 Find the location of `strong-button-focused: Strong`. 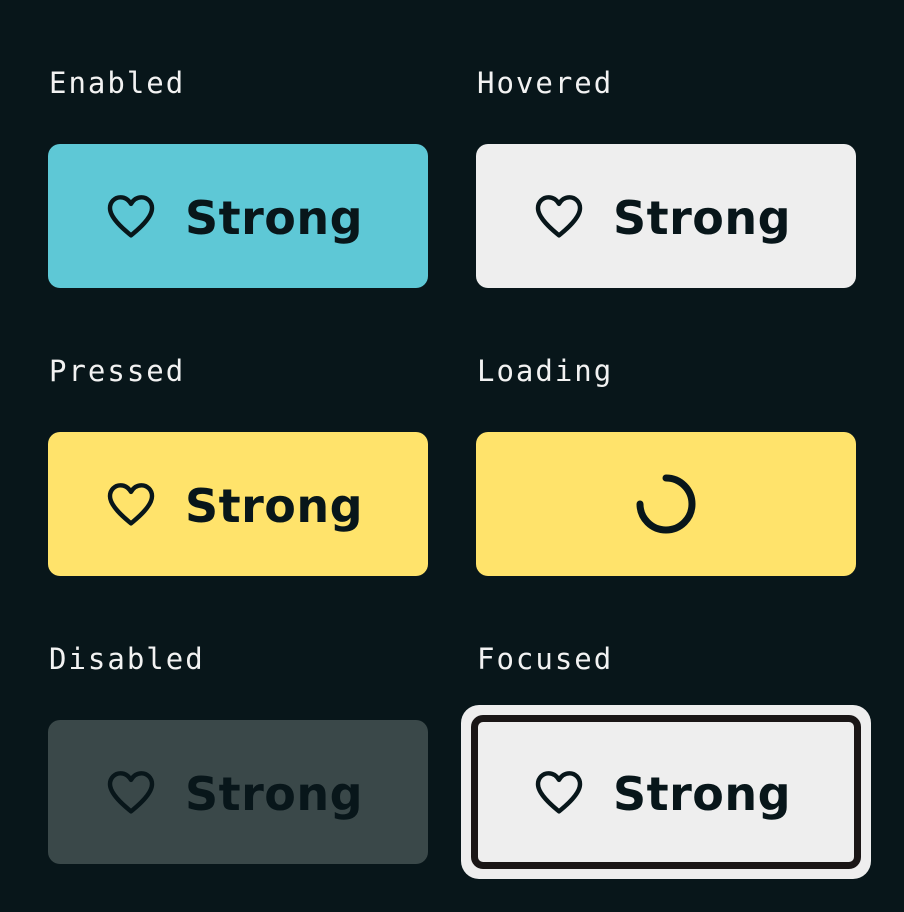

strong-button-focused: Strong is located at coordinates (666, 792).